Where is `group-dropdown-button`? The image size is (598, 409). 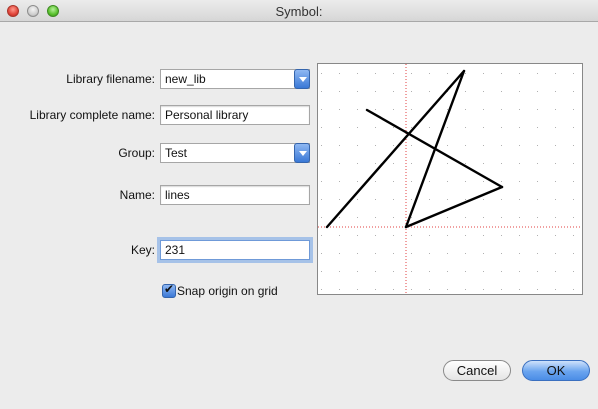 group-dropdown-button is located at coordinates (302, 153).